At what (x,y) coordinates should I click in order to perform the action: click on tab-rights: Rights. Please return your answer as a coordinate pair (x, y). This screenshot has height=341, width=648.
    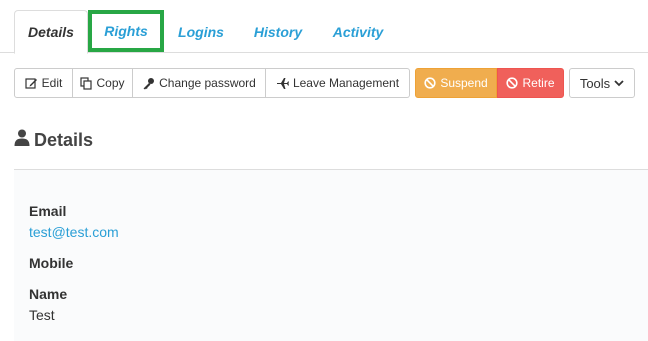
    Looking at the image, I should click on (126, 31).